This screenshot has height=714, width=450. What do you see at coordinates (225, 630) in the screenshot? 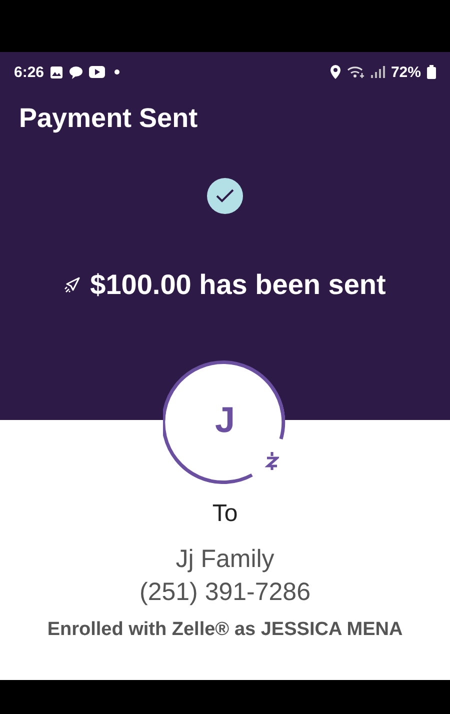
I see `enrollment-text: Enrolled with Zelle® as JESSICA MENA` at bounding box center [225, 630].